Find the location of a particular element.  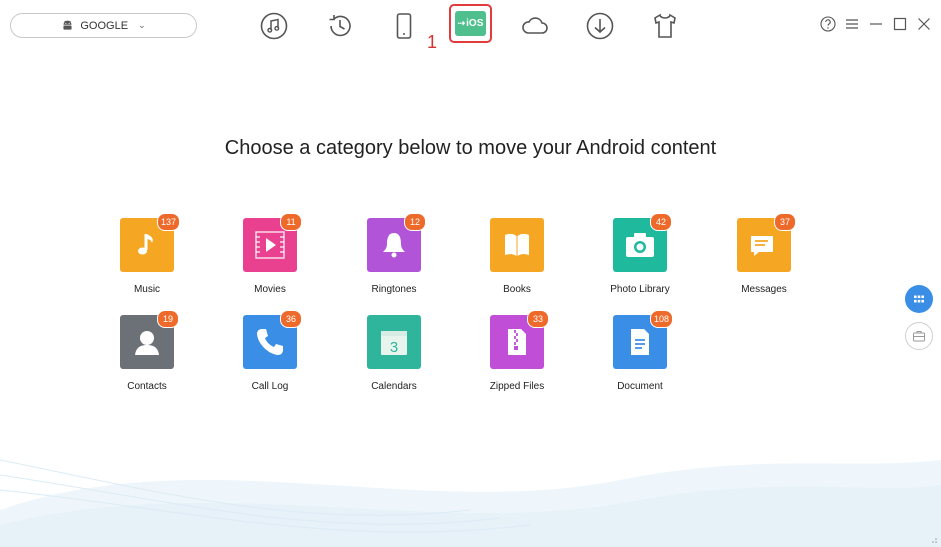

category-view-button is located at coordinates (919, 299).